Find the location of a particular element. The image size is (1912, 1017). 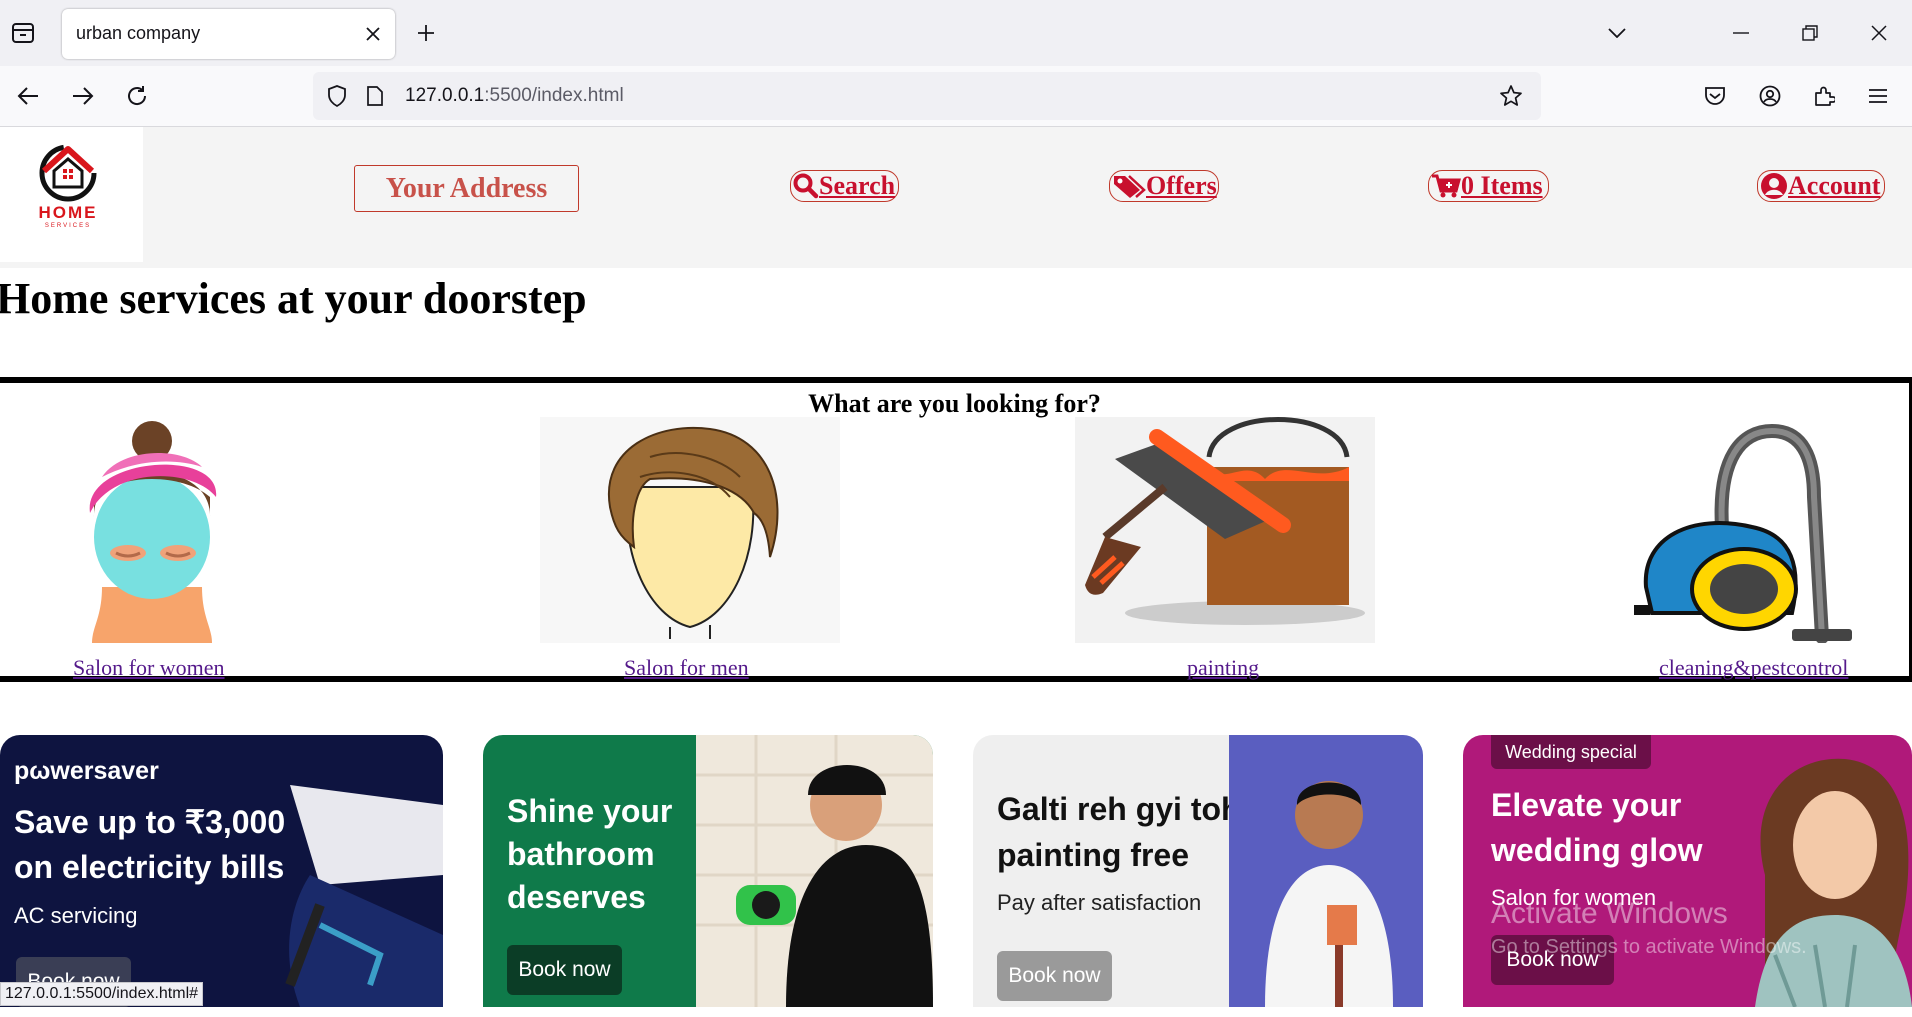

paint-roller-icon is located at coordinates (1225, 530).